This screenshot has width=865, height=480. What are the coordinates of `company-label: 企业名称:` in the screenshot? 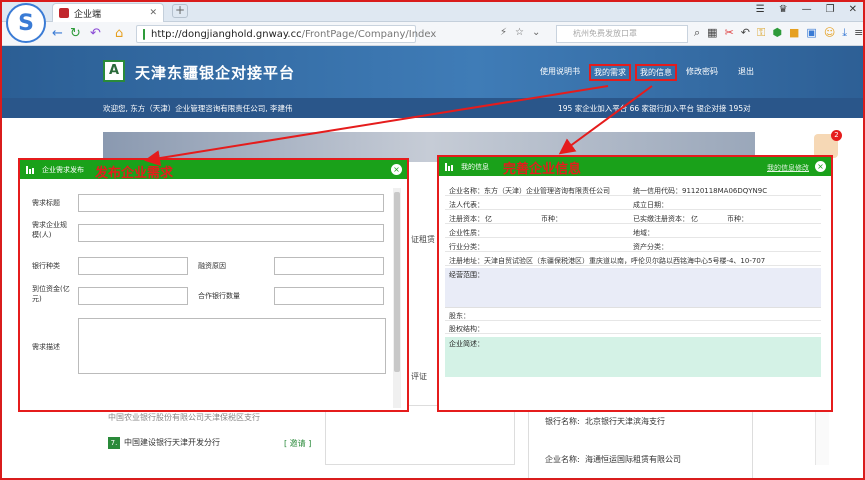 It's located at (562, 459).